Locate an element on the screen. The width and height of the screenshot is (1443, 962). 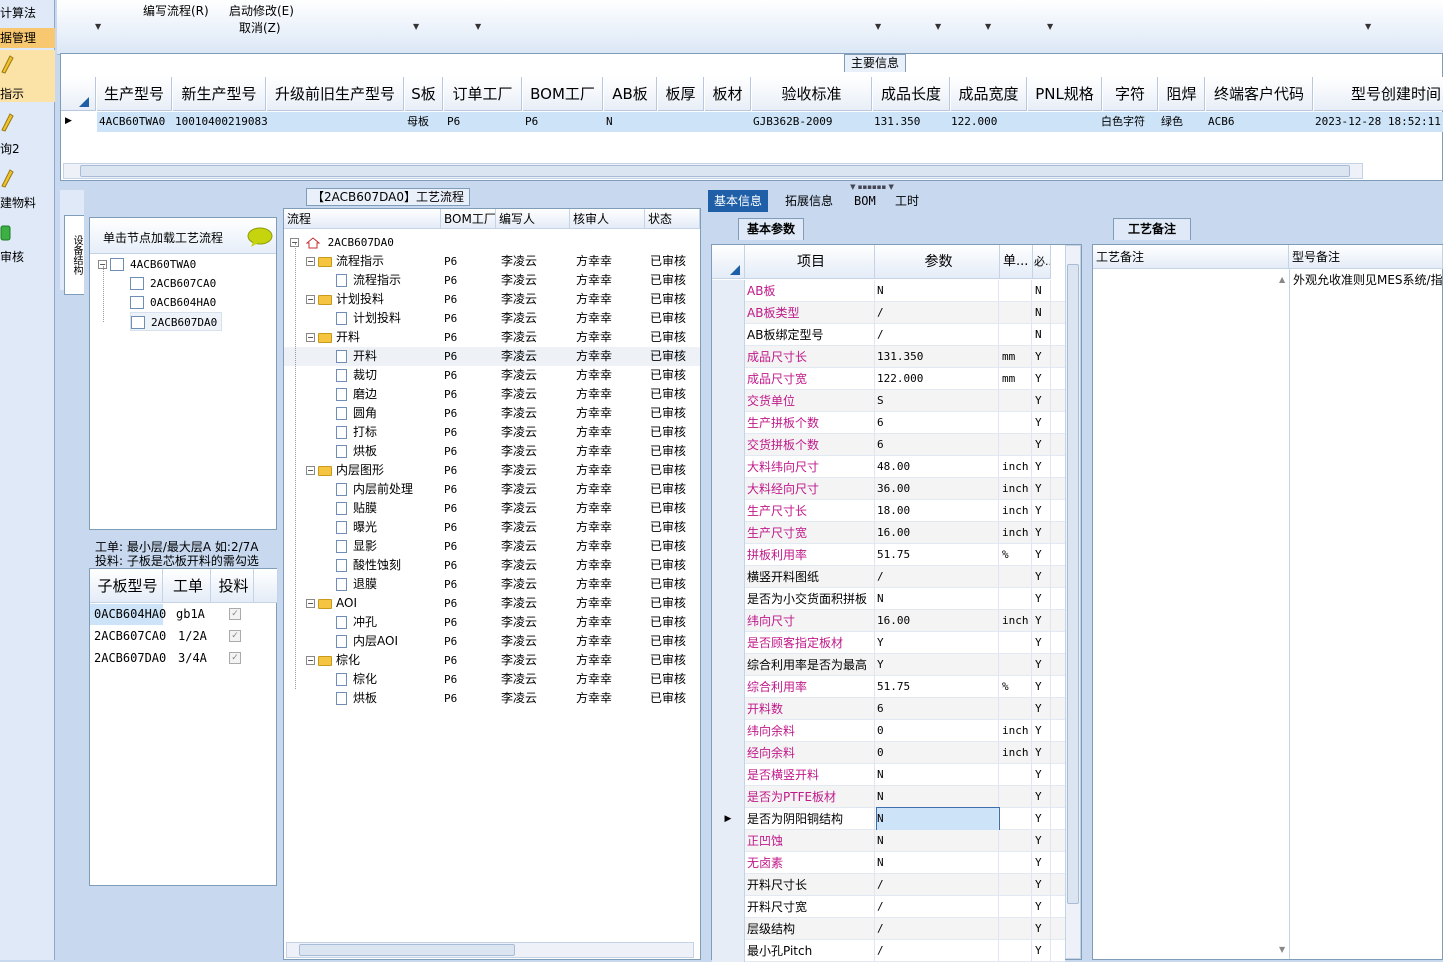
col-header: 流程 is located at coordinates (362, 219).